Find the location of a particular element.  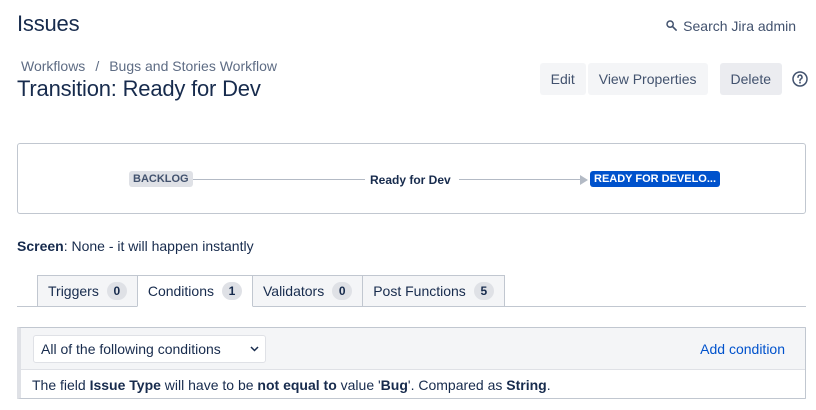

add-condition-link: Add condition is located at coordinates (742, 349).